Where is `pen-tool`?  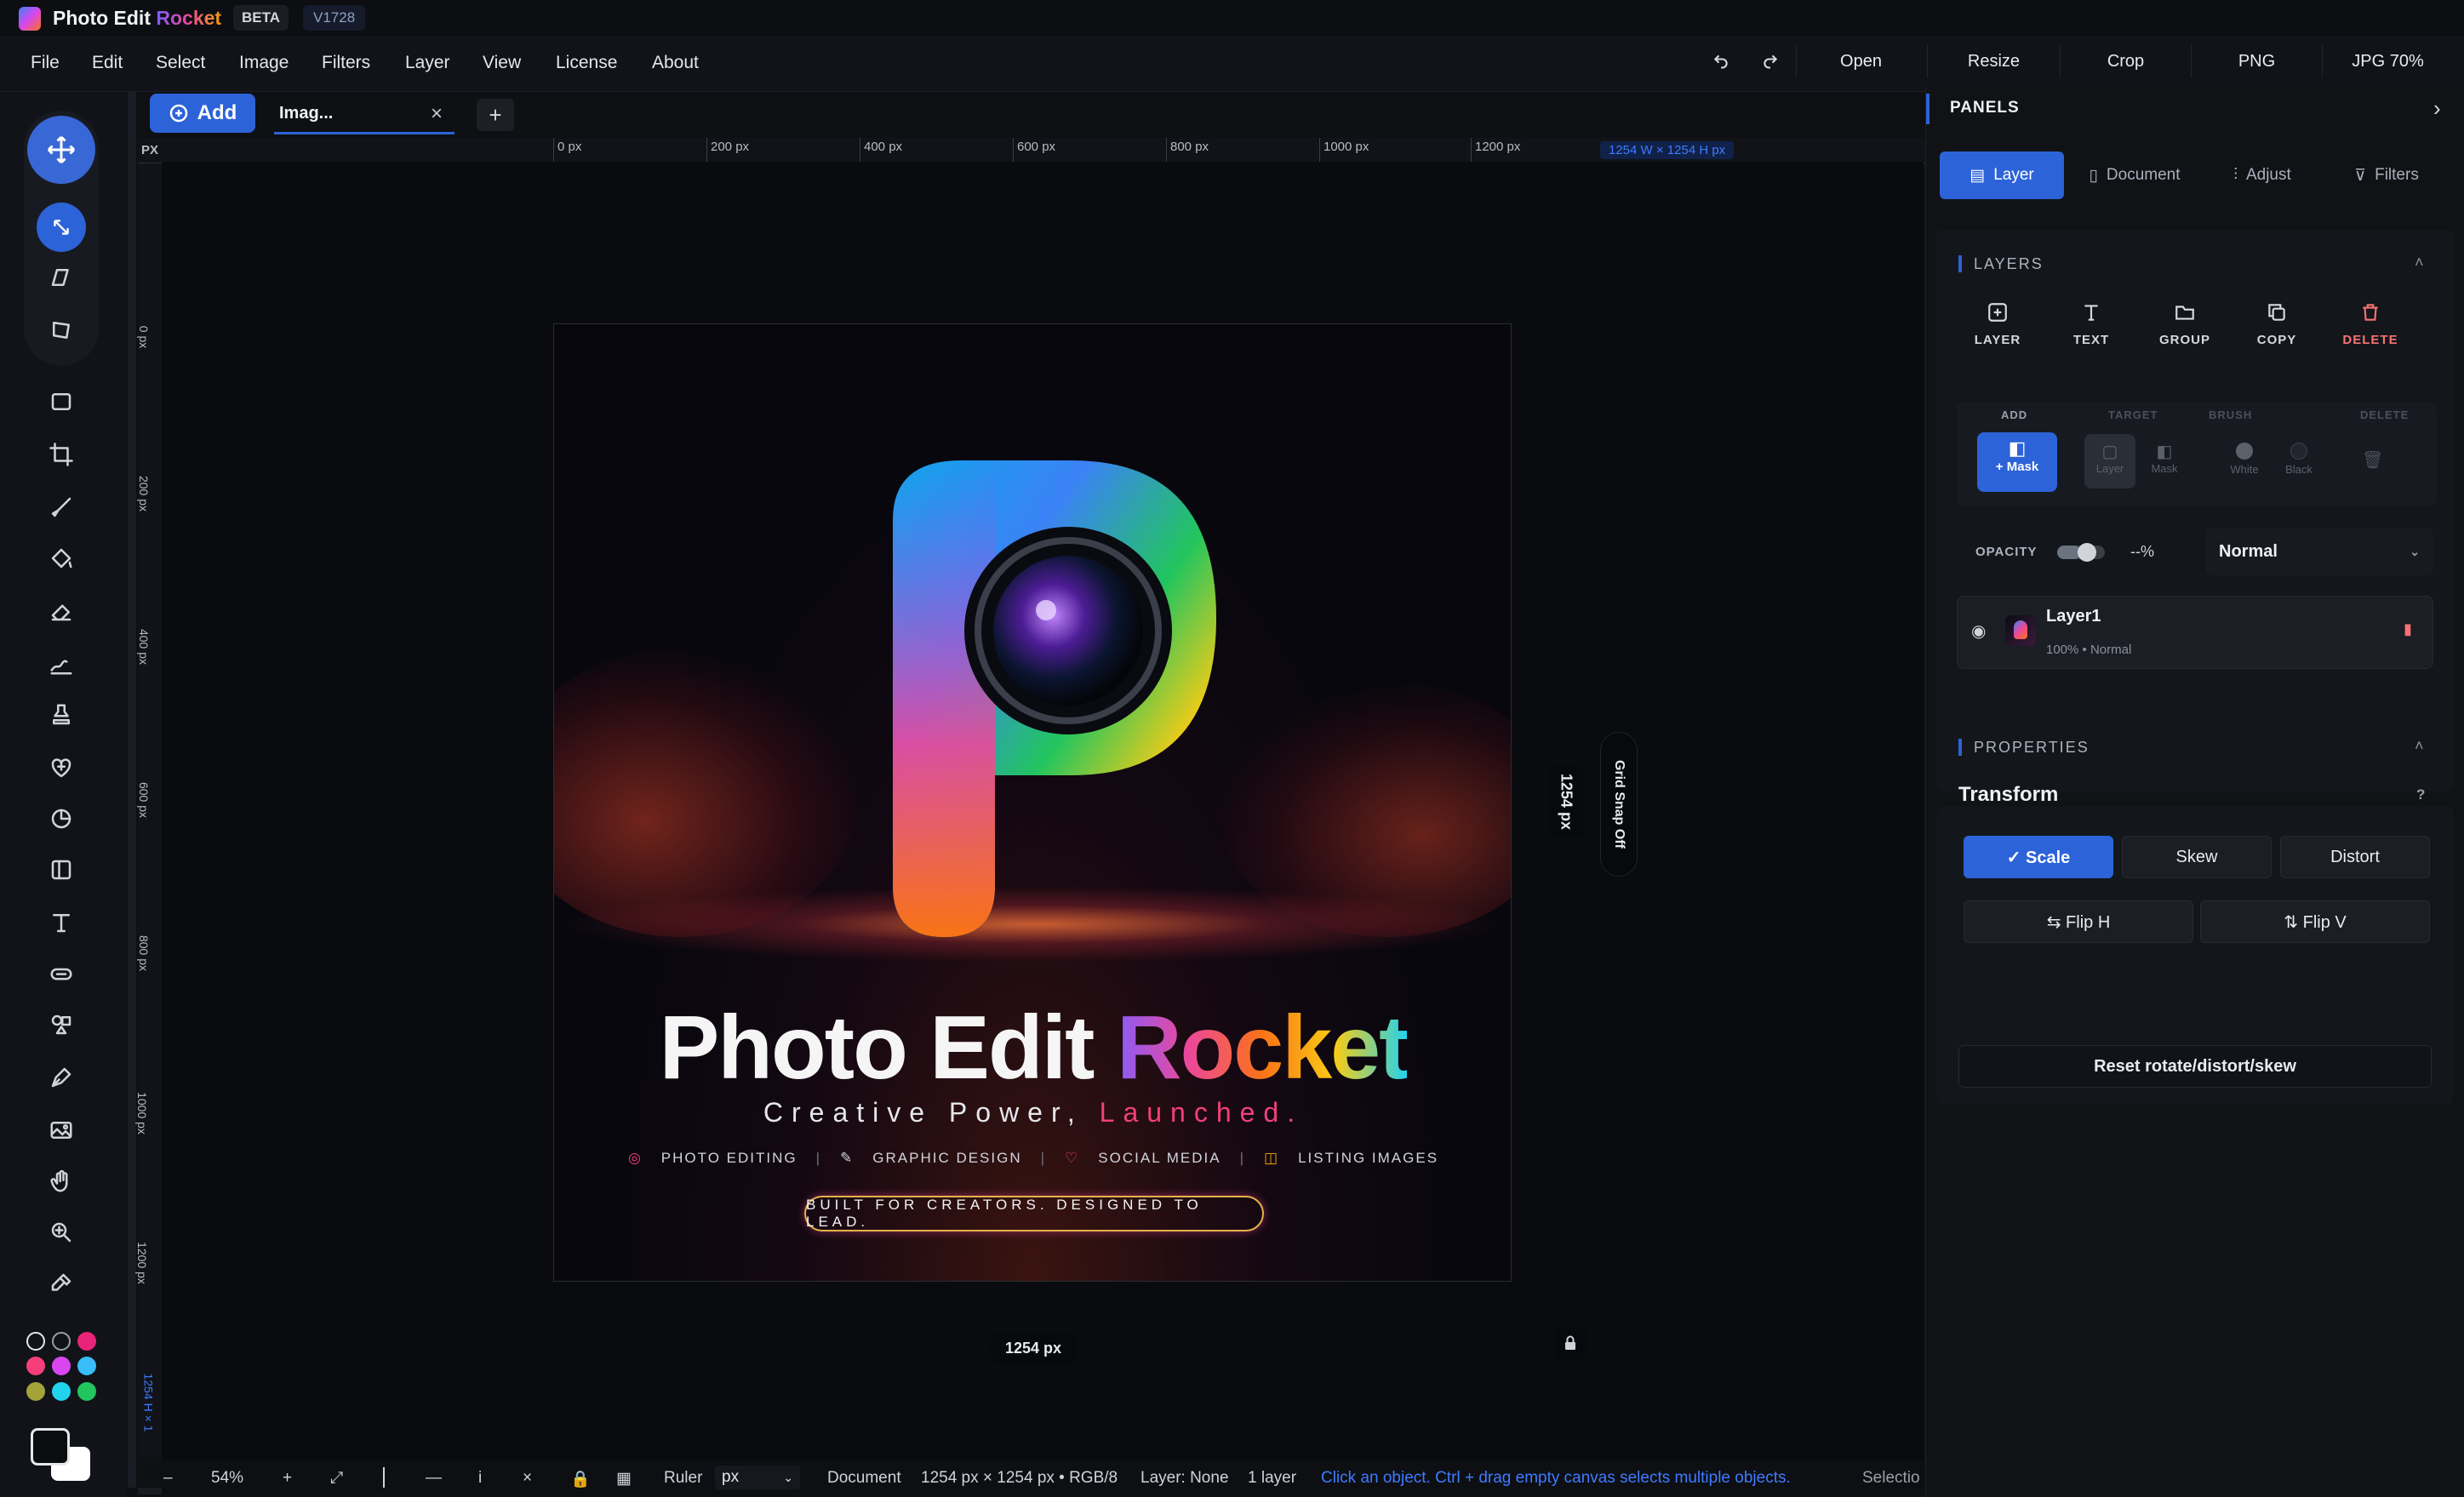 pen-tool is located at coordinates (61, 1077).